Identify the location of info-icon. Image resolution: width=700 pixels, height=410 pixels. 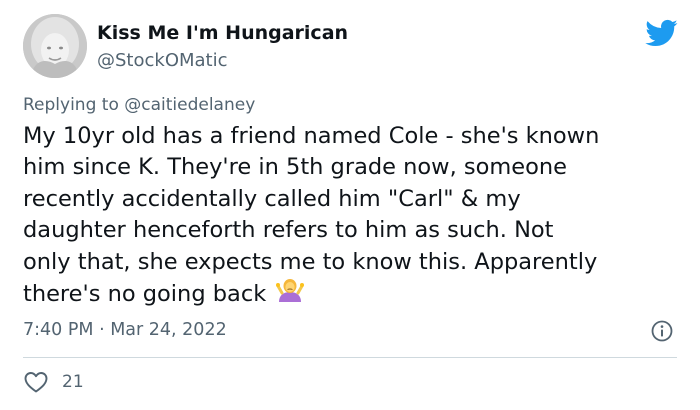
(662, 331).